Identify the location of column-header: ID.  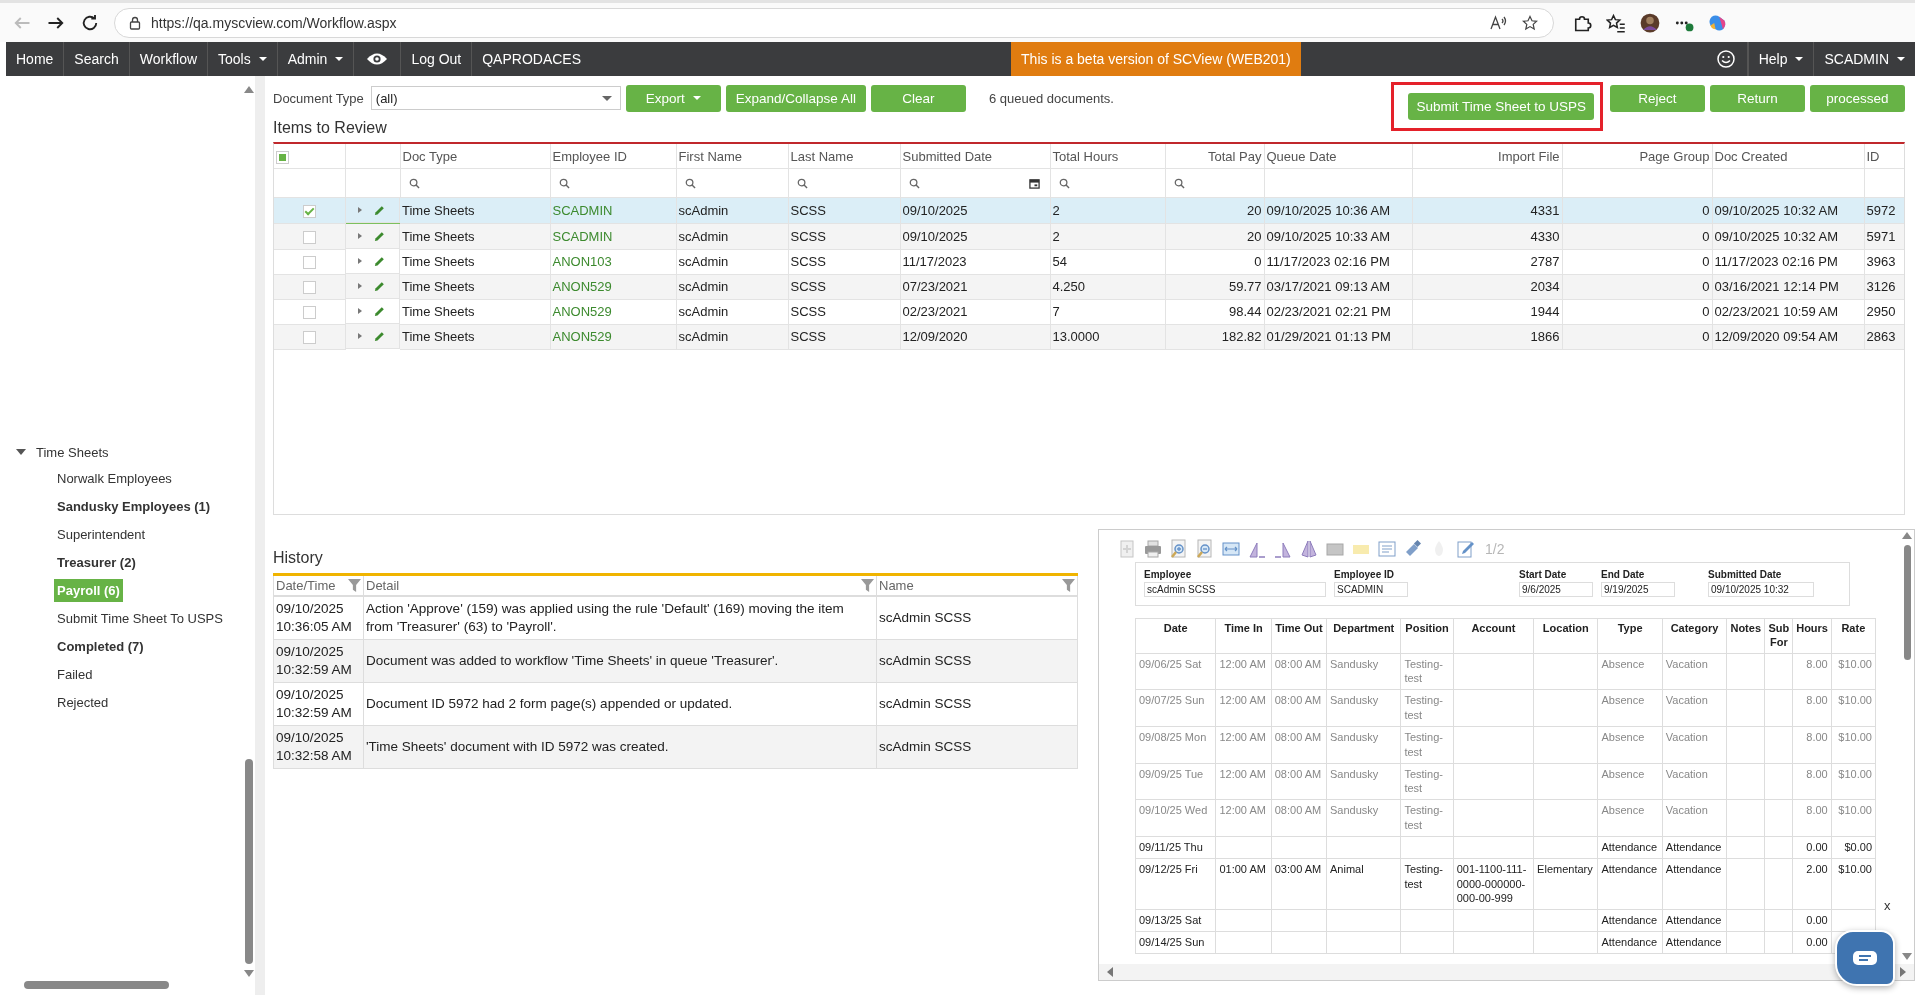
(1873, 156).